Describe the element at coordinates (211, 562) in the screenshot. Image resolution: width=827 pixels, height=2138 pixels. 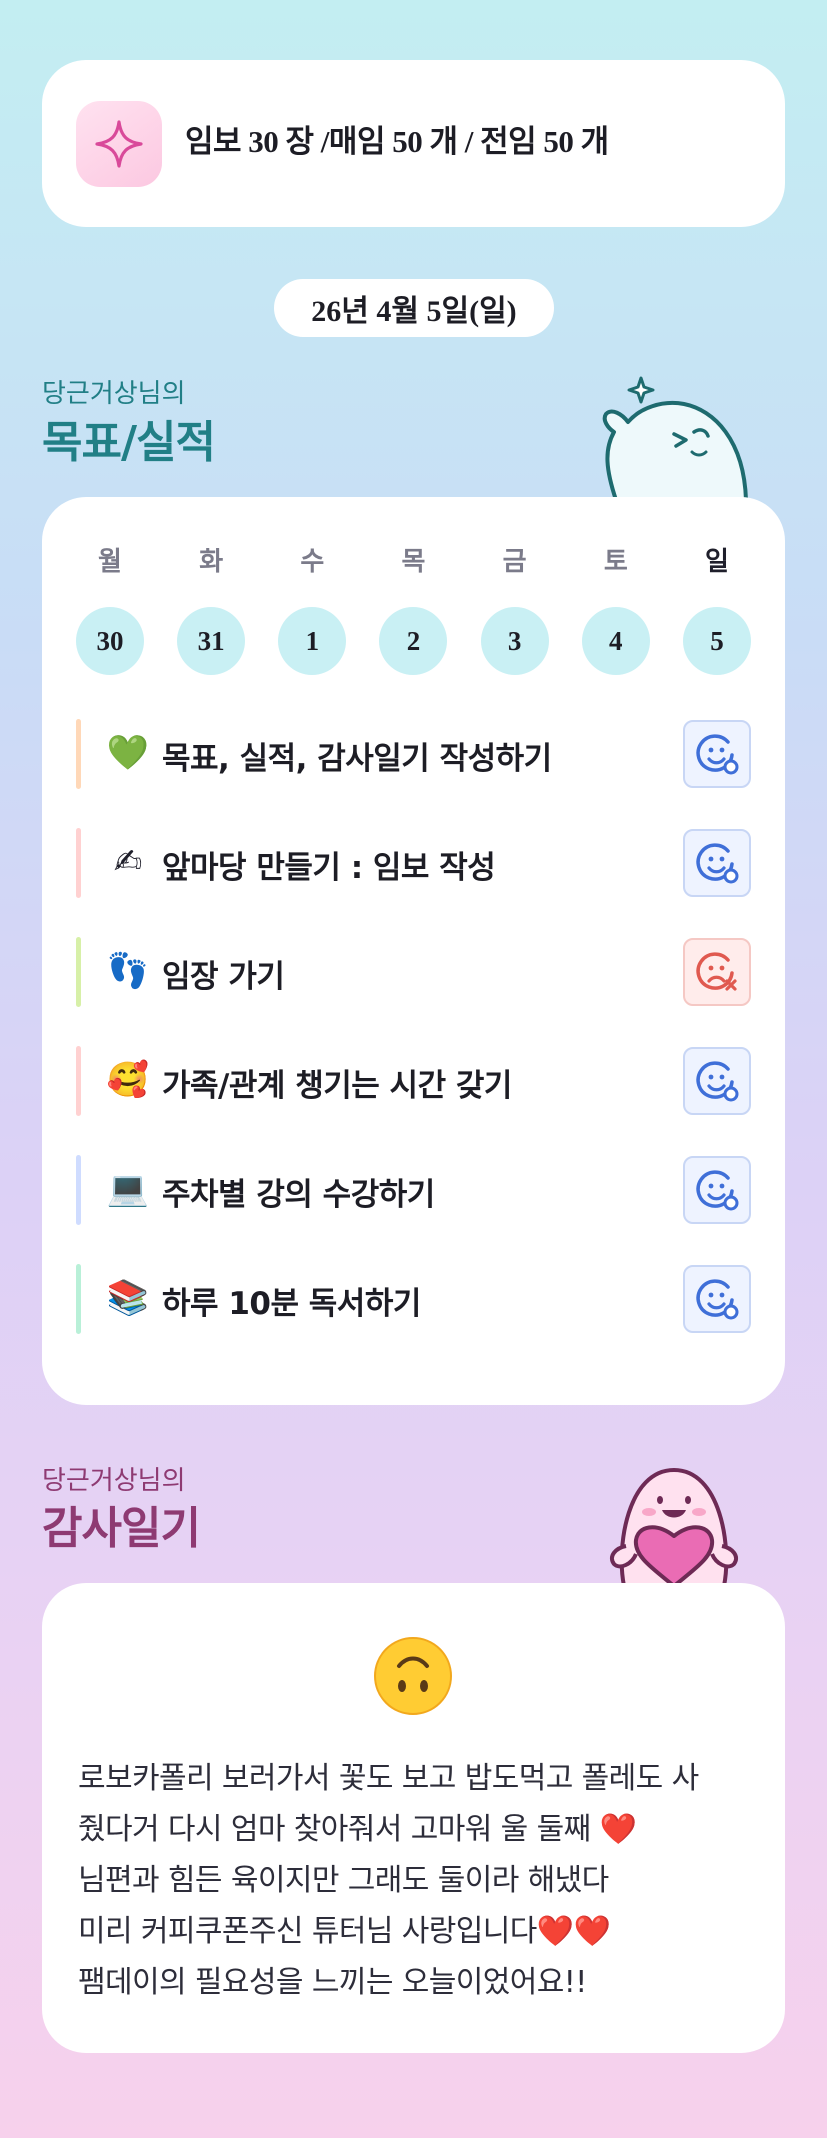
I see `day-label: 화` at that location.